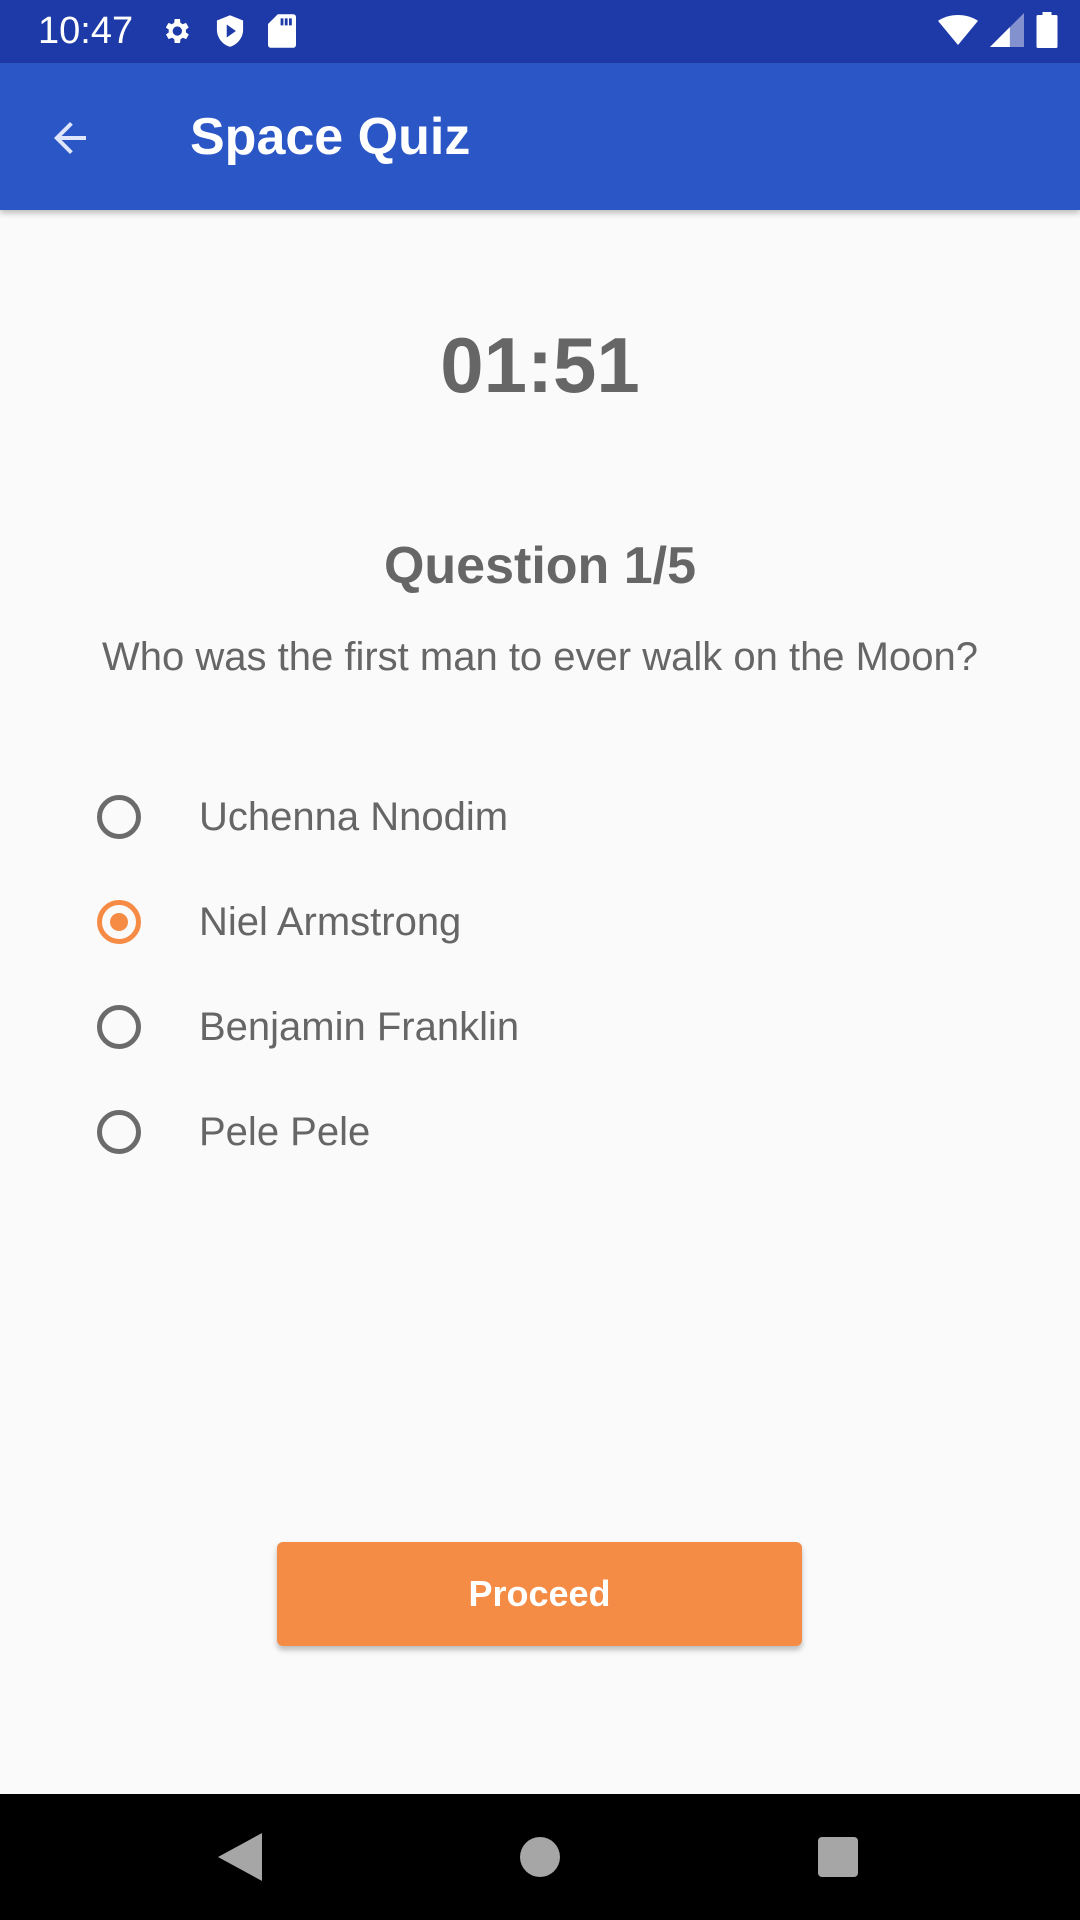 Image resolution: width=1080 pixels, height=1920 pixels. Describe the element at coordinates (177, 31) in the screenshot. I see `settings-icon` at that location.